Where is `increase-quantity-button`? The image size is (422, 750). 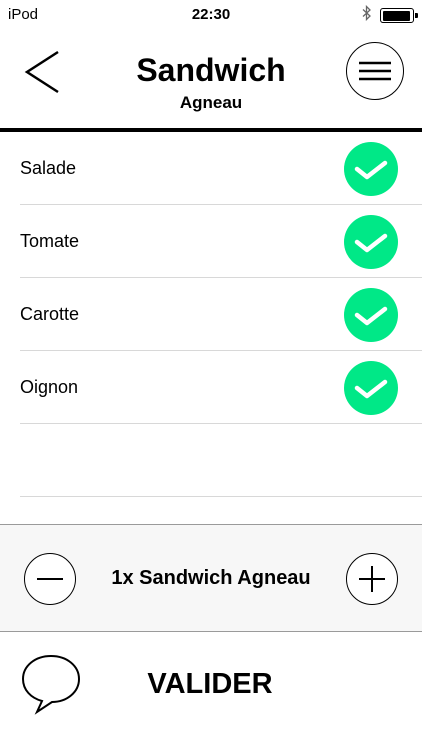 increase-quantity-button is located at coordinates (372, 579).